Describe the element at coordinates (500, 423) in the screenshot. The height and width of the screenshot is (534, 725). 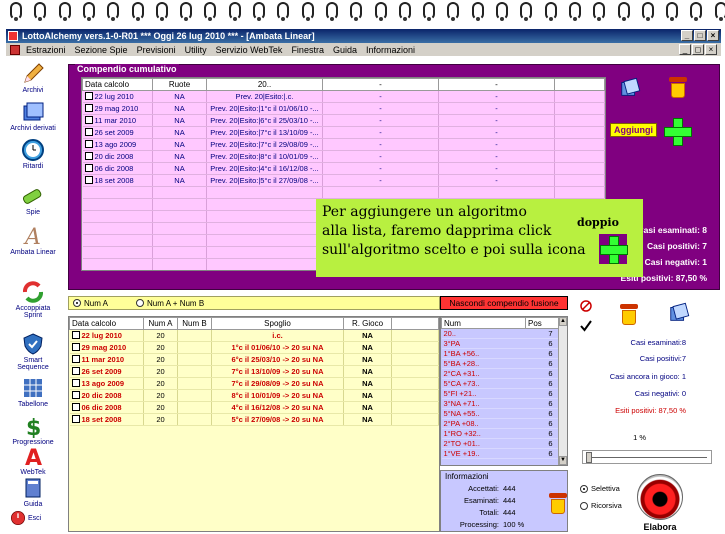
I see `list-item: 2°PA +08.. 6` at that location.